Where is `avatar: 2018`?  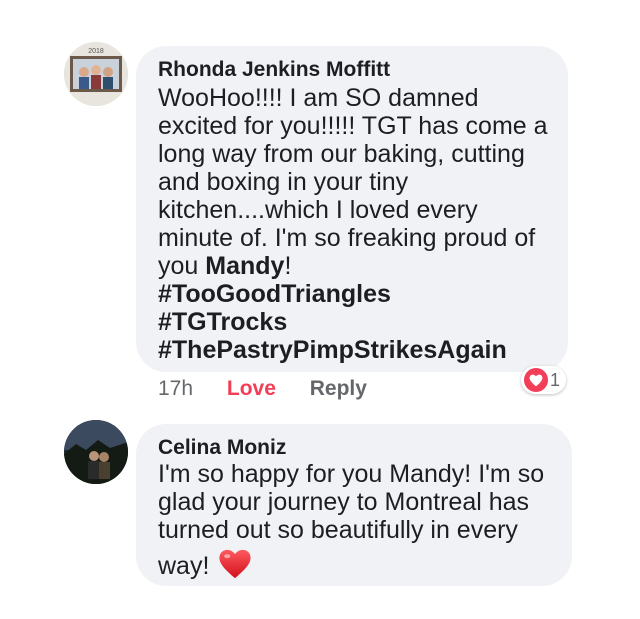
avatar: 2018 is located at coordinates (96, 74).